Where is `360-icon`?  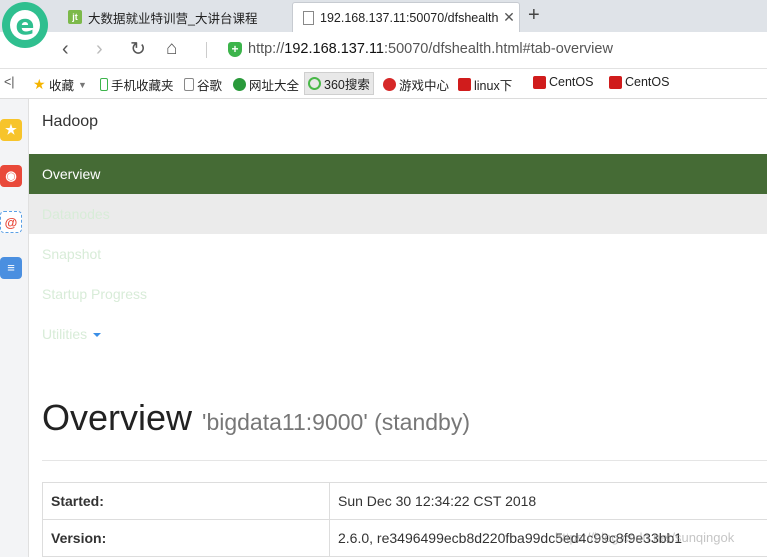
360-icon is located at coordinates (314, 83).